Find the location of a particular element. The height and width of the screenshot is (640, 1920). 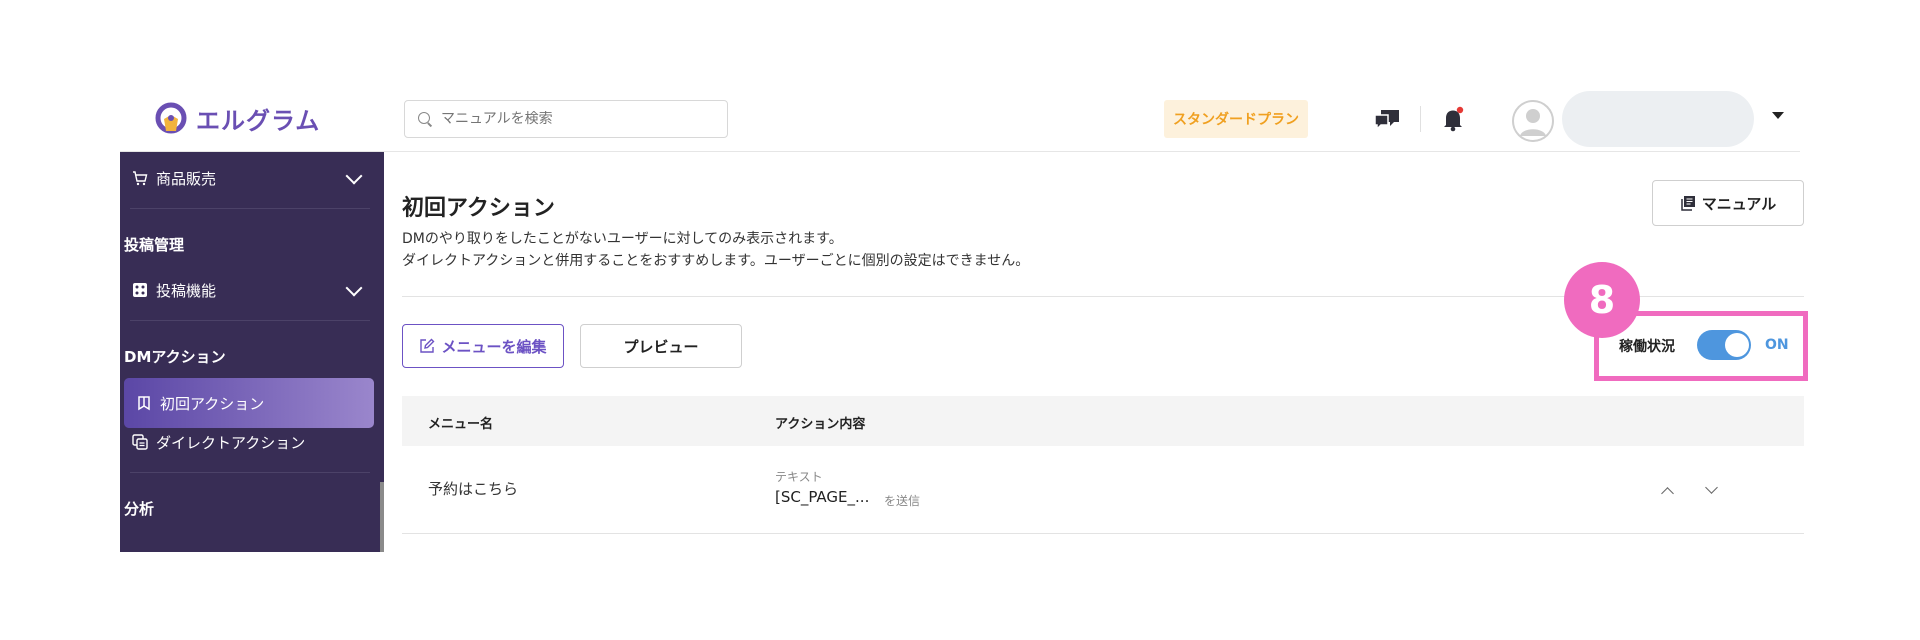

sidebar-item-direct-action: ダイレクトアクション is located at coordinates (249, 442).